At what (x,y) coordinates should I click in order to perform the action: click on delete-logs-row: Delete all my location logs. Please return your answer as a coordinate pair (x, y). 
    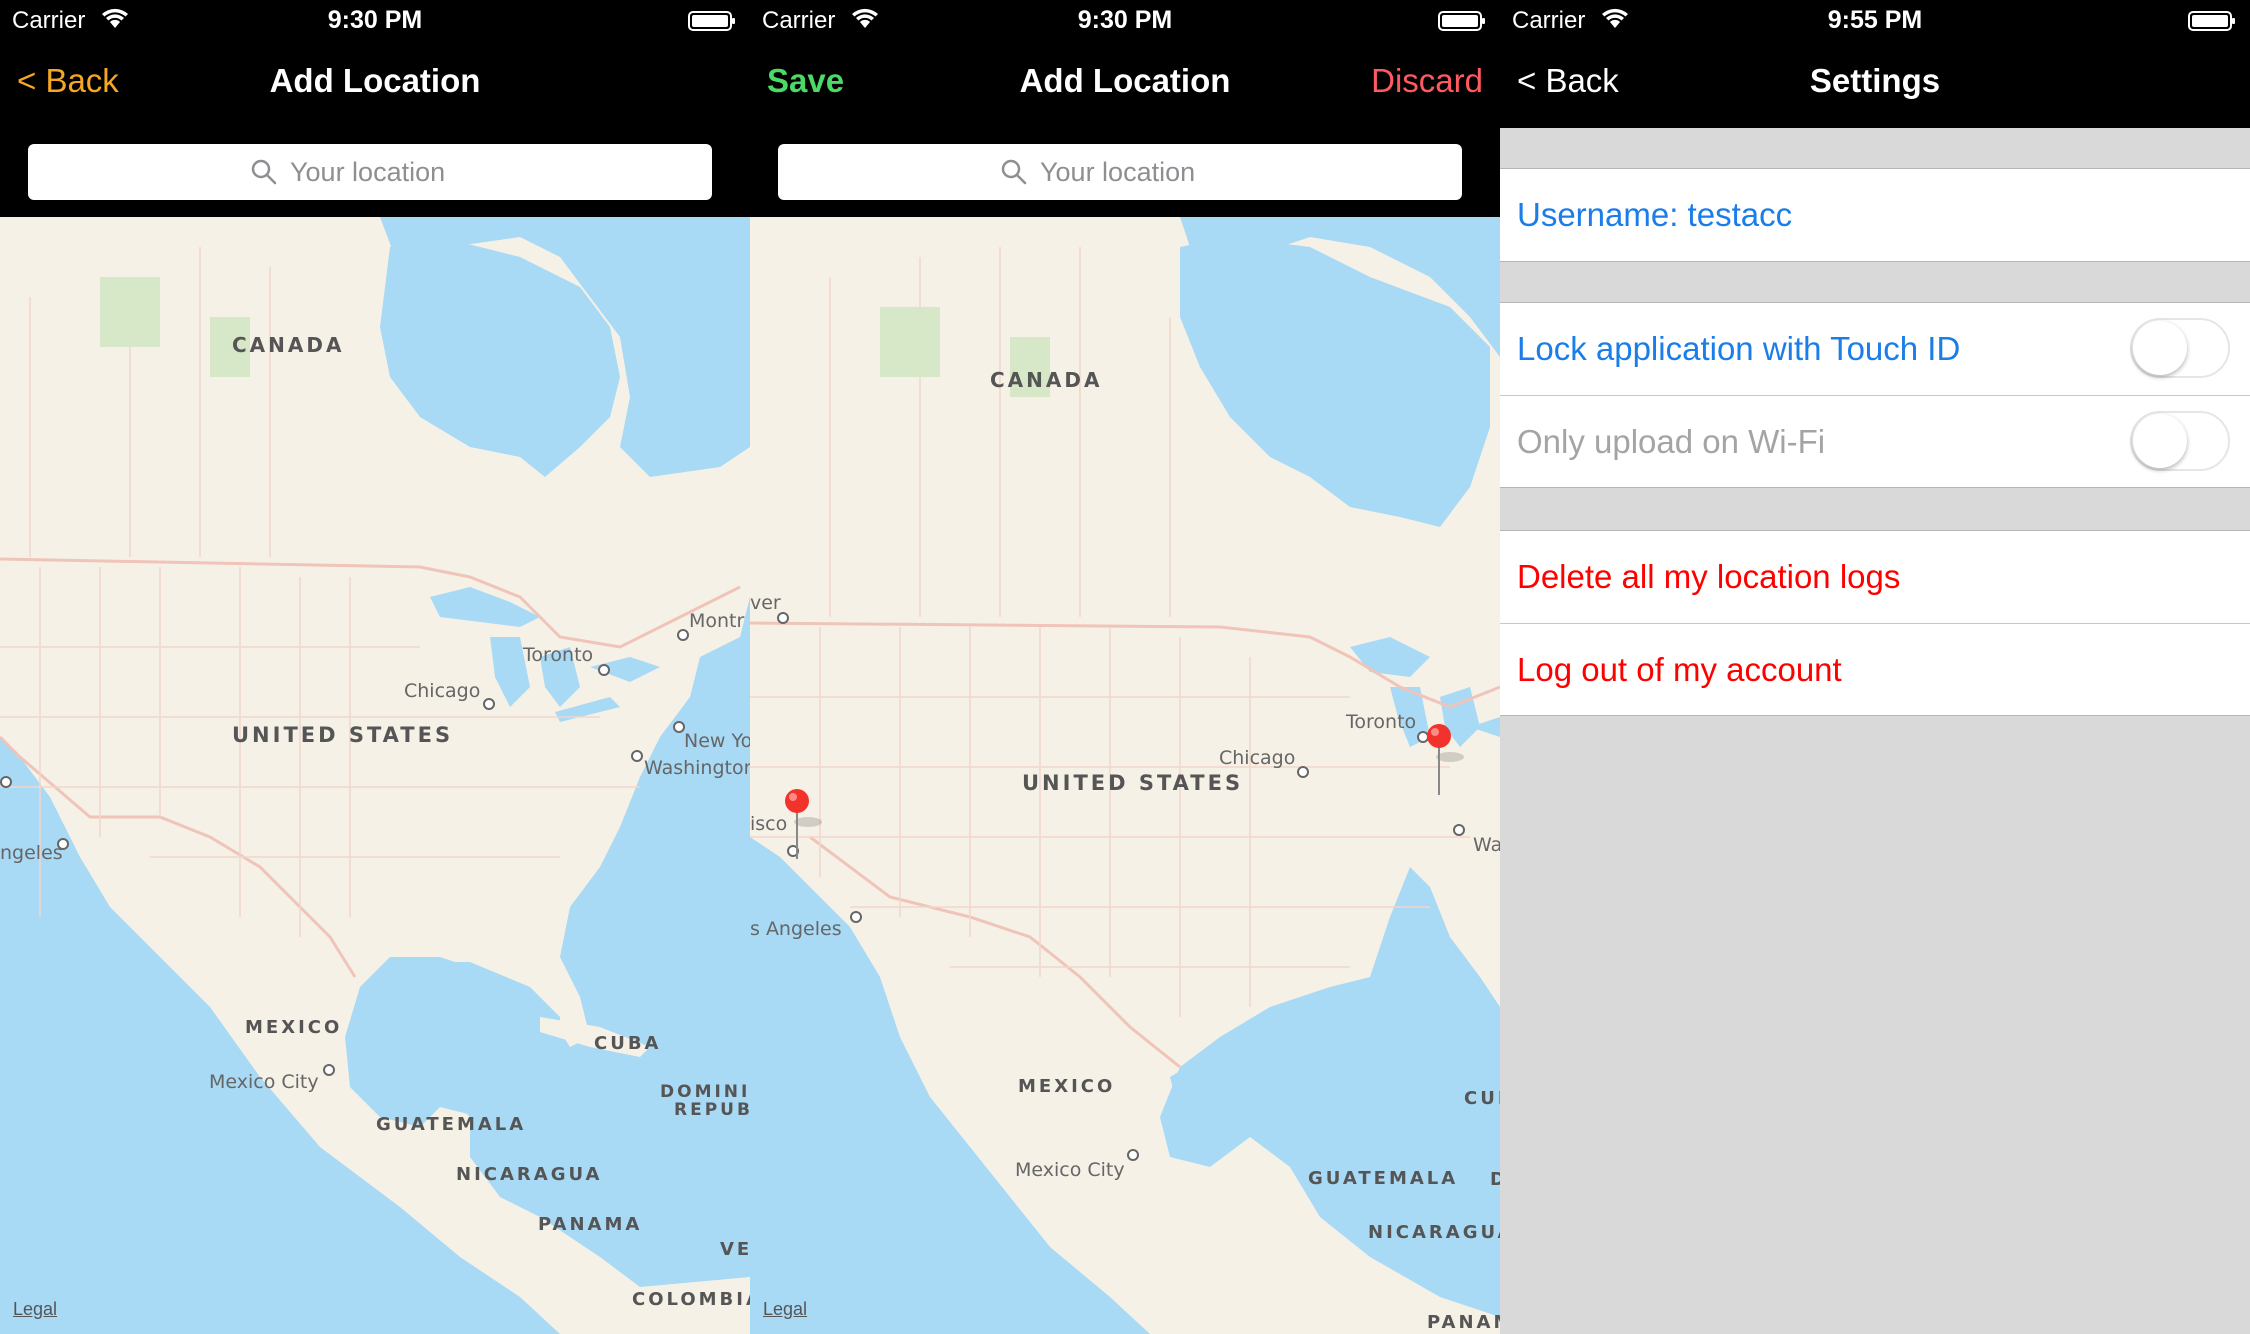
    Looking at the image, I should click on (1875, 577).